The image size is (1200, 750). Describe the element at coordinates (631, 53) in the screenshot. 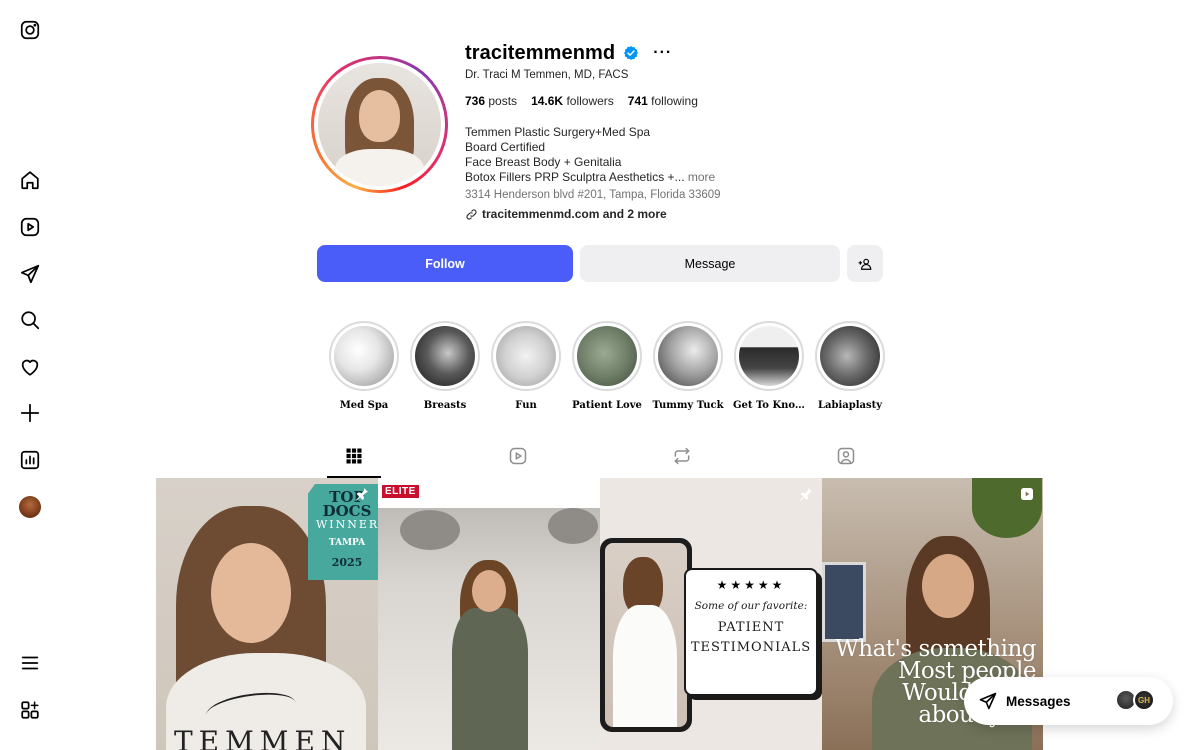

I see `verified-badge-icon` at that location.